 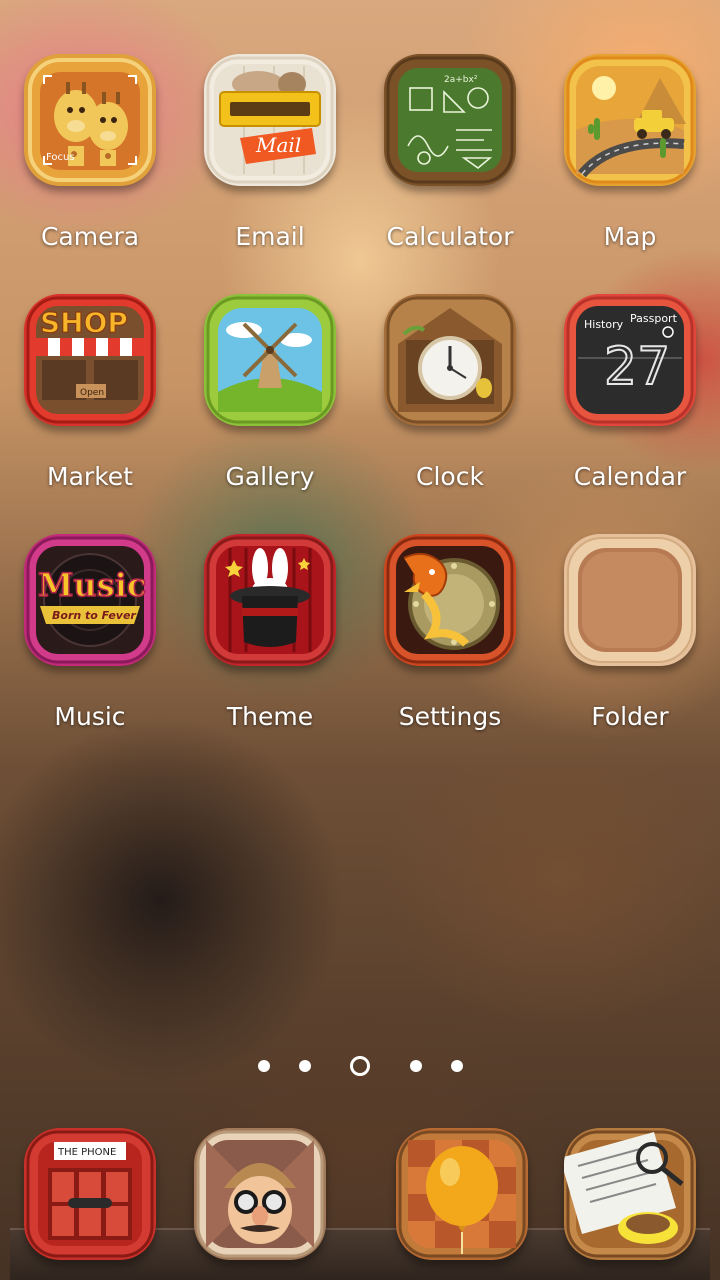 What do you see at coordinates (450, 600) in the screenshot?
I see `dragon-settings-icon` at bounding box center [450, 600].